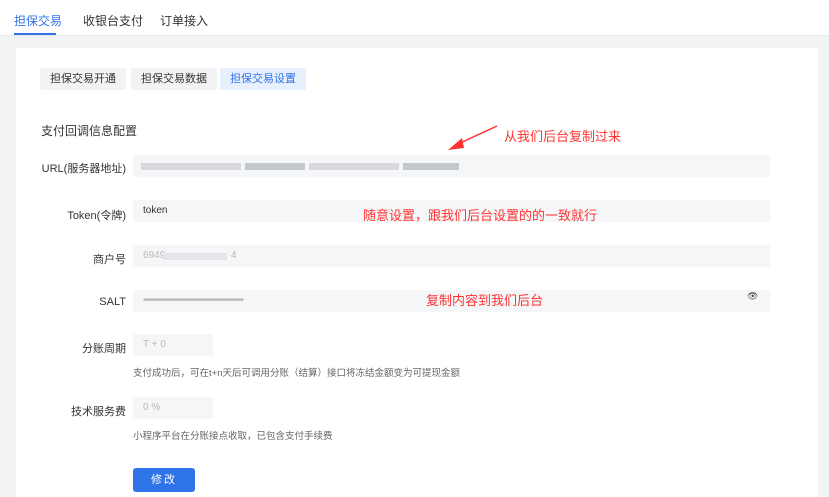 This screenshot has height=497, width=829. Describe the element at coordinates (155, 210) in the screenshot. I see `token-value: token` at that location.